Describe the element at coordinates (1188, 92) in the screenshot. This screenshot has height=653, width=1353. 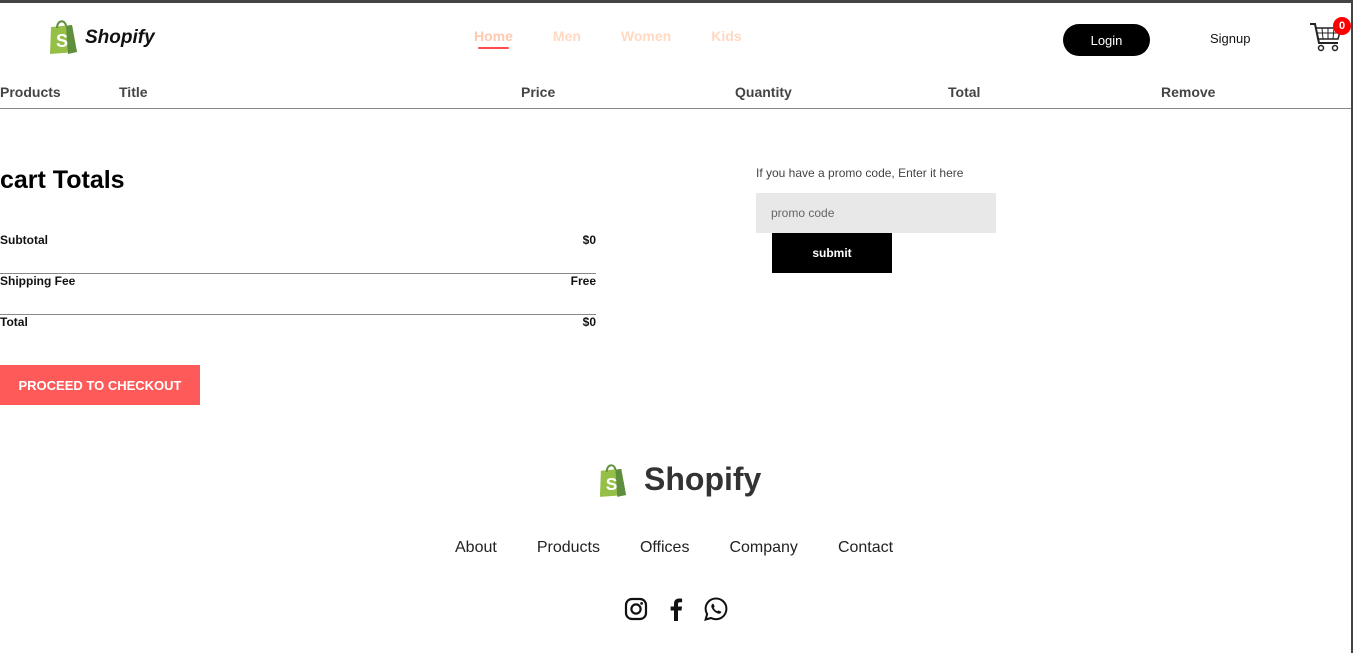
I see `column-remove: Remove` at that location.